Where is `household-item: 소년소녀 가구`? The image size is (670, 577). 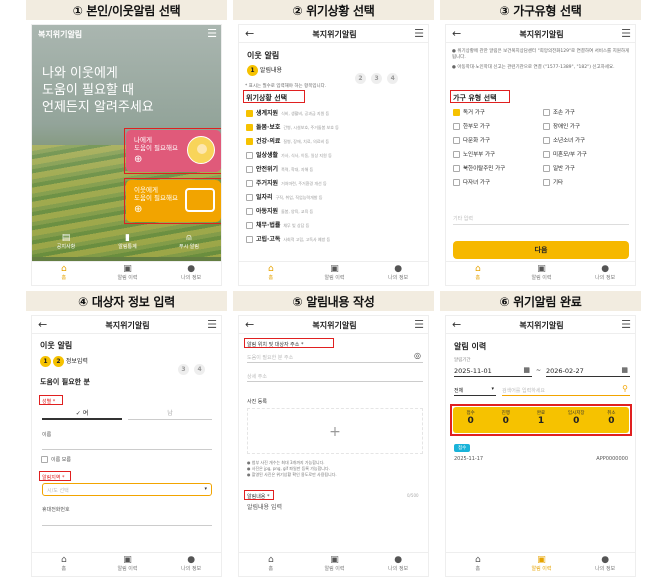 household-item: 소년소녀 가구 is located at coordinates (588, 143).